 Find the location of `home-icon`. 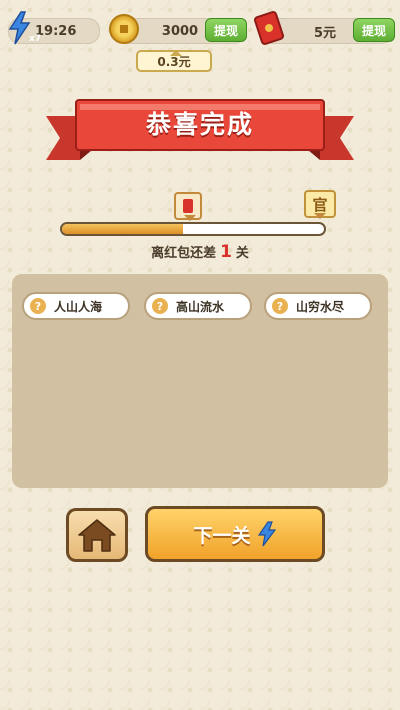

home-icon is located at coordinates (97, 535).